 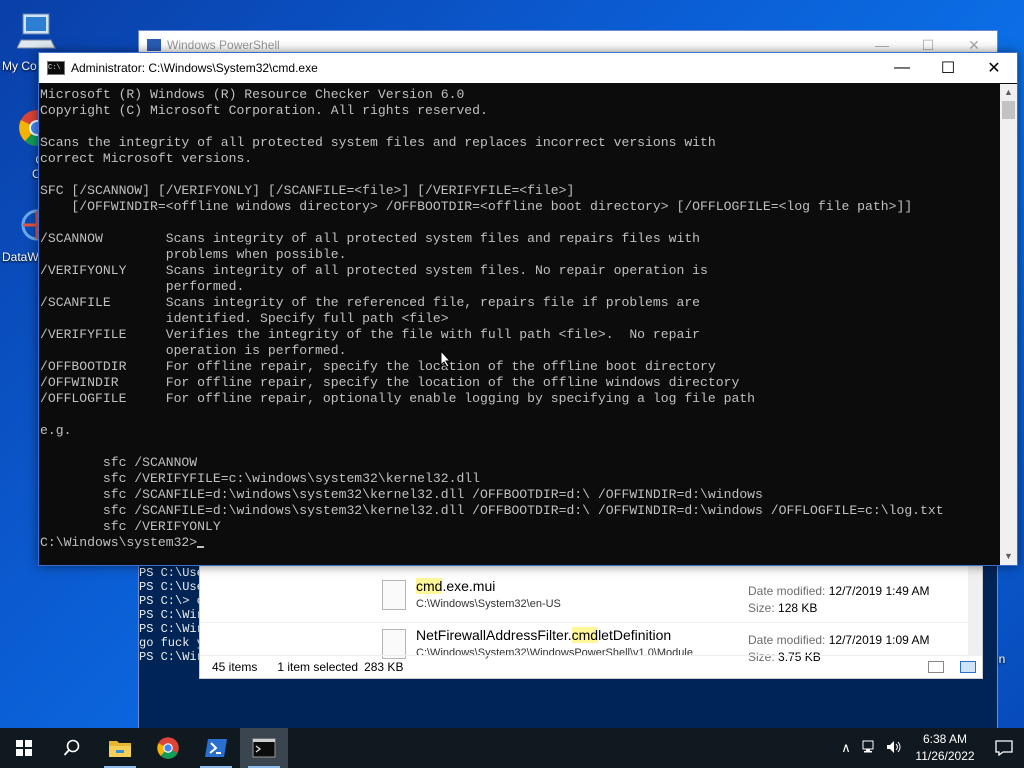 I want to click on explorer-scrollbar, so click(x=975, y=610).